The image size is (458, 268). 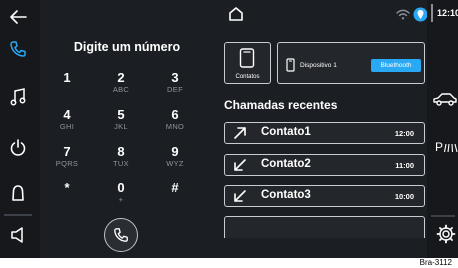 What do you see at coordinates (18, 215) in the screenshot?
I see `nav-divider` at bounding box center [18, 215].